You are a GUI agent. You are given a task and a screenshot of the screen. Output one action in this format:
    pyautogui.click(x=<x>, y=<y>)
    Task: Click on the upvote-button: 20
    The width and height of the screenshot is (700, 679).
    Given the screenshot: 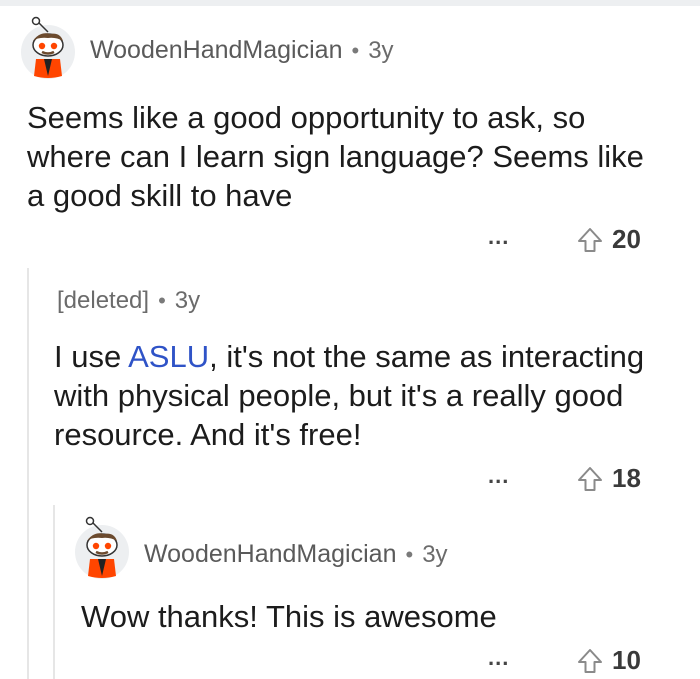 What is the action you would take?
    pyautogui.click(x=608, y=239)
    